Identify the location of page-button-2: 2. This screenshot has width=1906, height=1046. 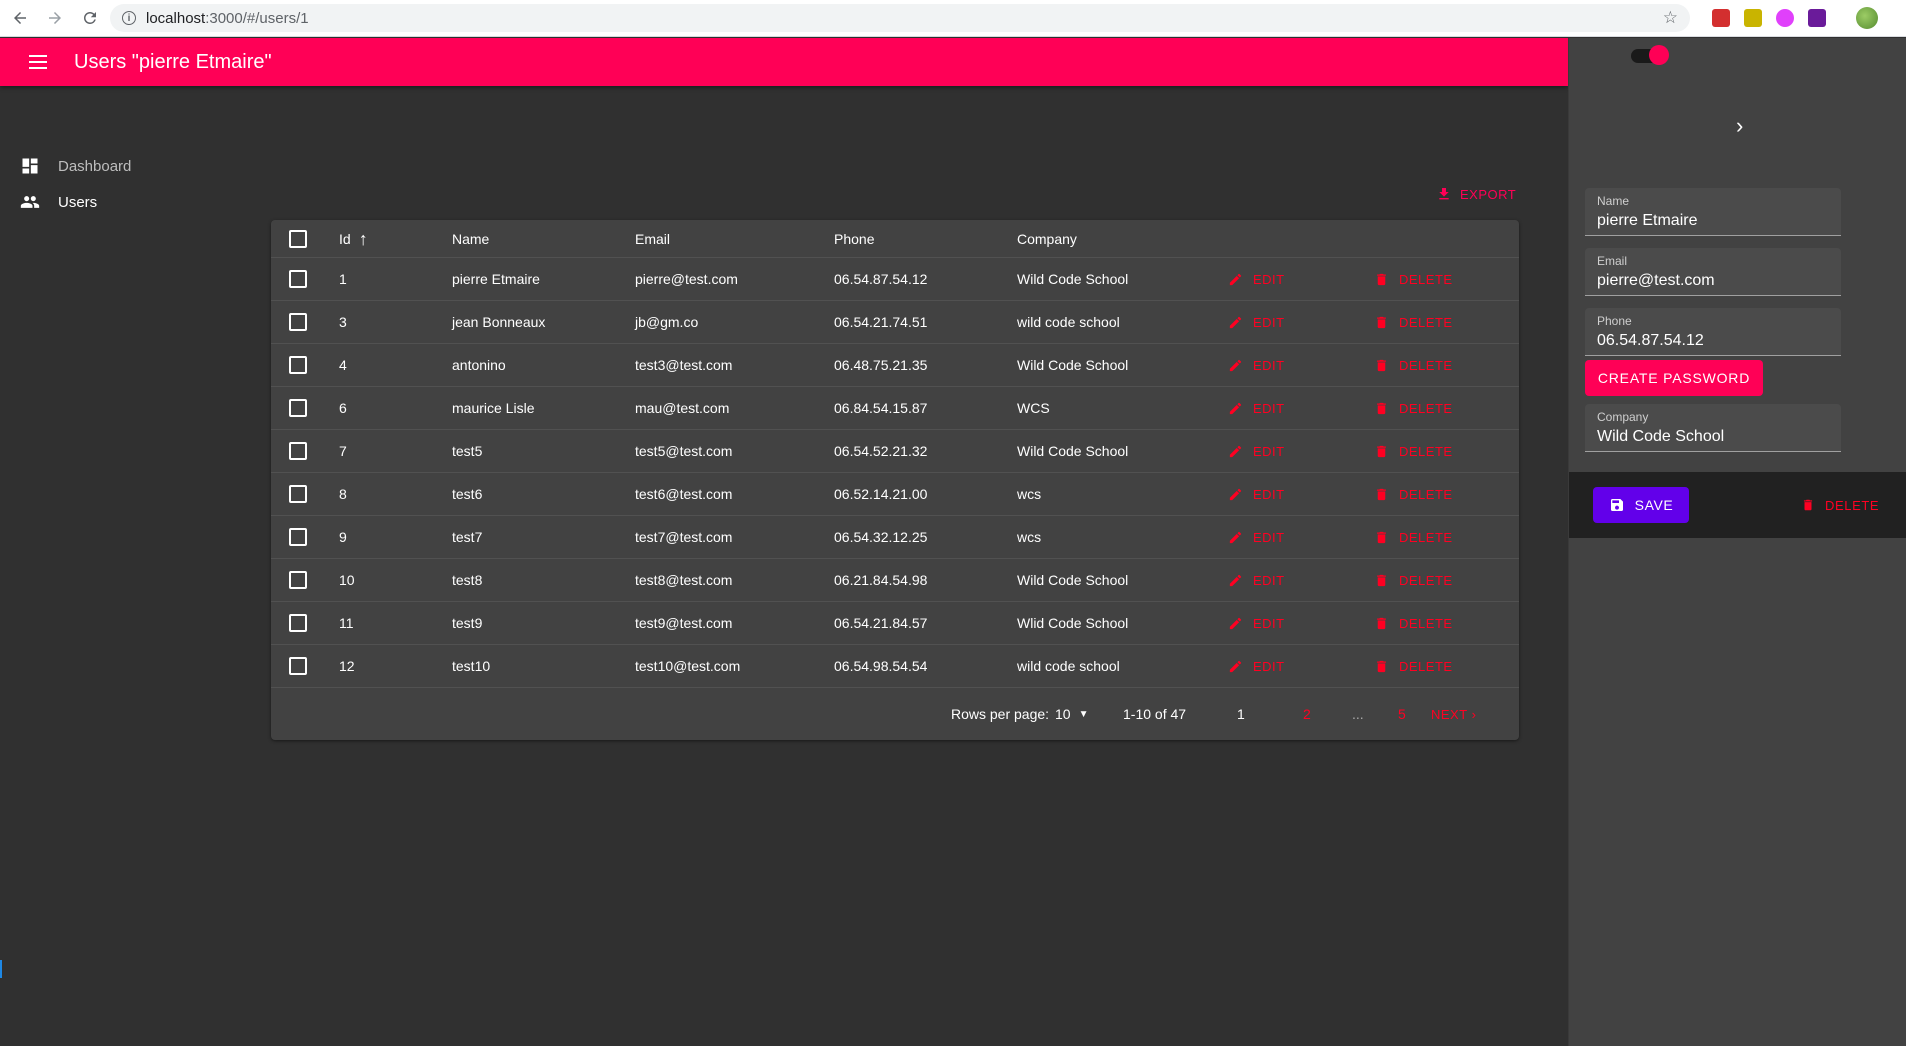
(1307, 714).